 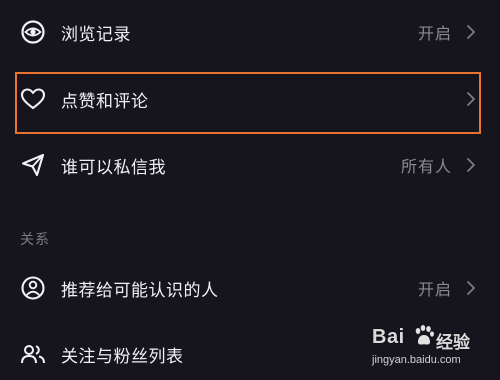 What do you see at coordinates (35, 240) in the screenshot?
I see `section-header-relations: 关系` at bounding box center [35, 240].